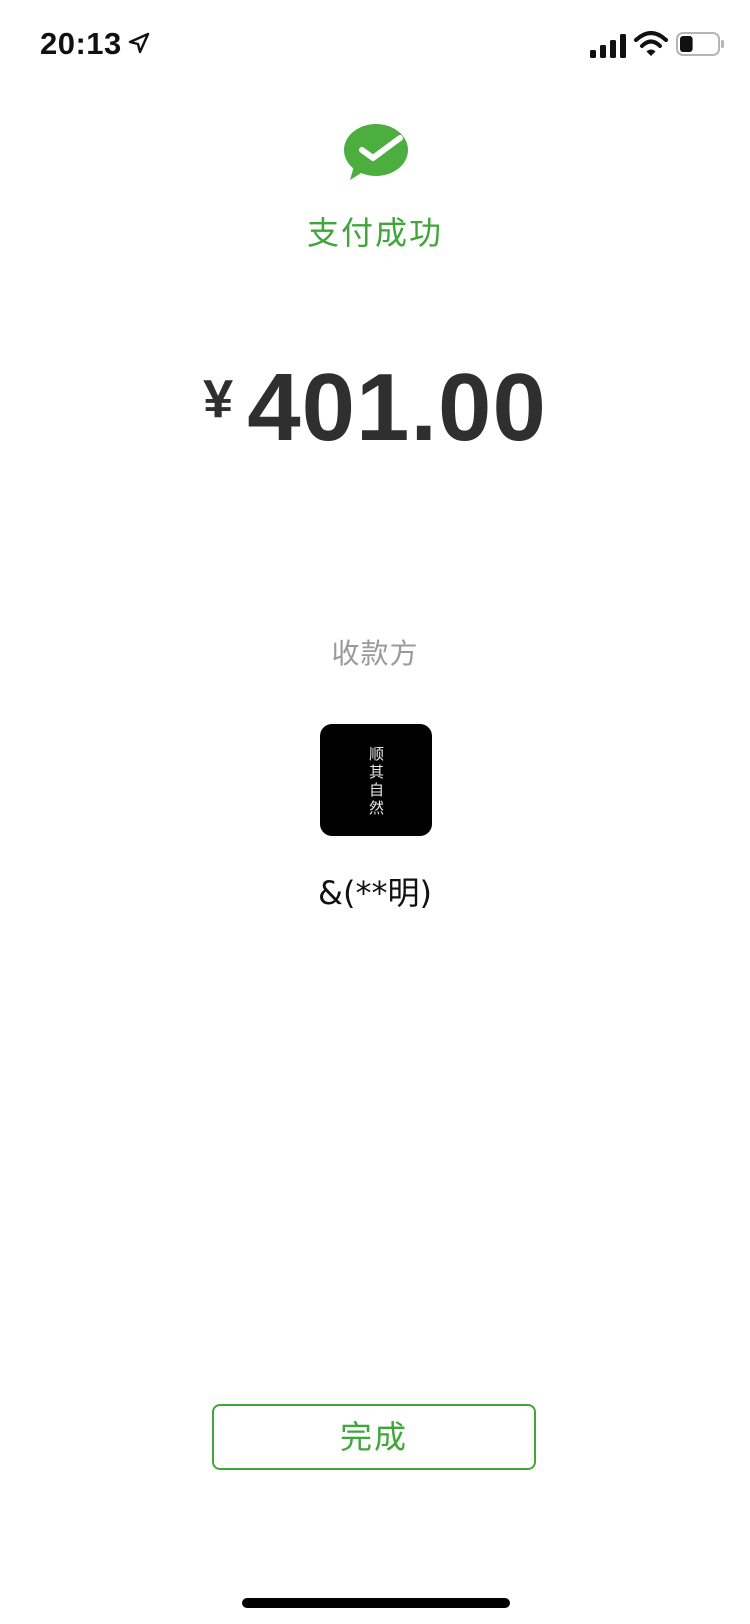 Image resolution: width=750 pixels, height=1624 pixels. What do you see at coordinates (81, 43) in the screenshot?
I see `status-time: 20:13` at bounding box center [81, 43].